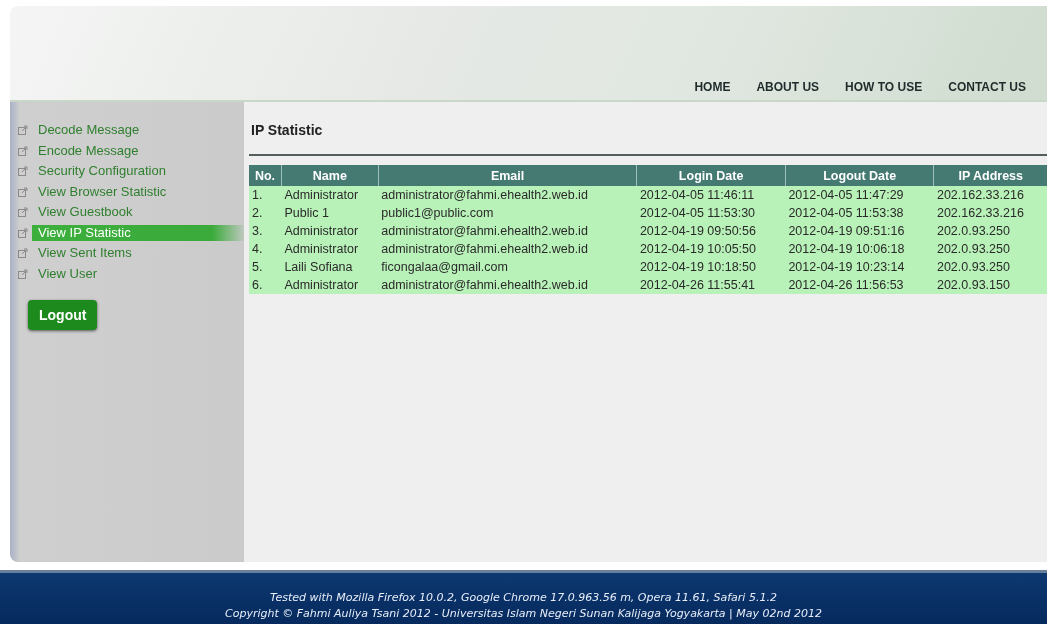 Image resolution: width=1047 pixels, height=624 pixels. I want to click on column-header: Name, so click(330, 175).